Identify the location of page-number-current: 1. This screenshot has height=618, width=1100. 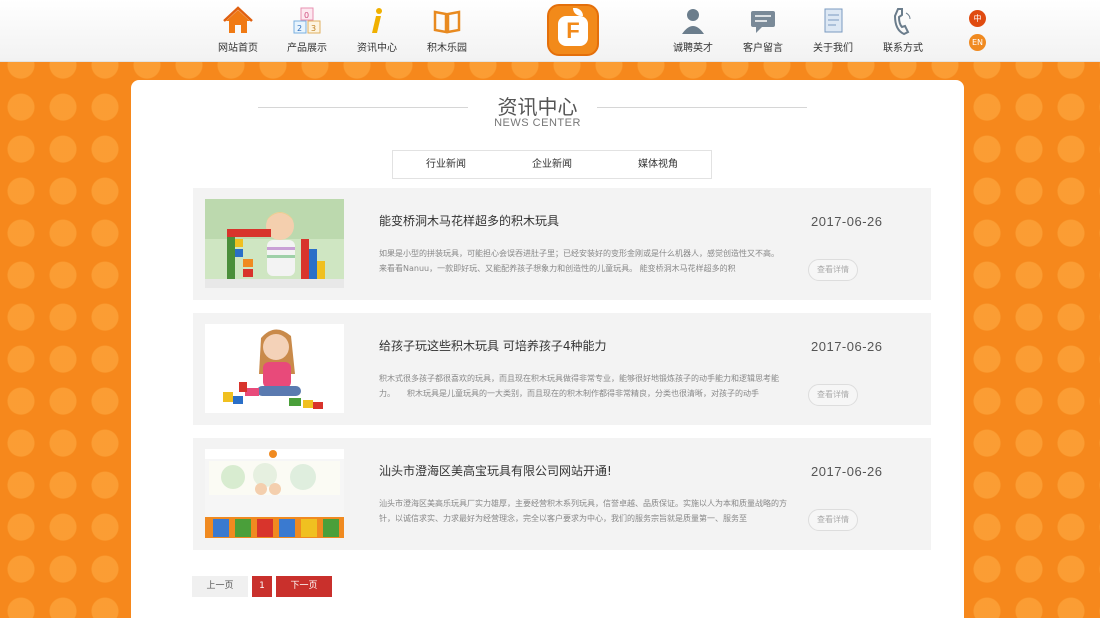
(262, 586).